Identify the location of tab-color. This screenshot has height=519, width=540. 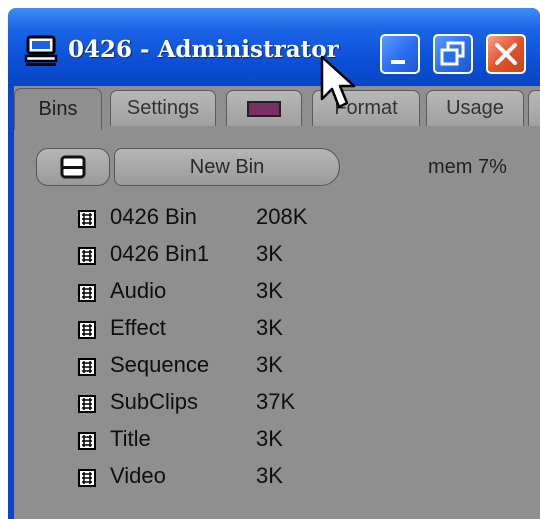
(264, 108).